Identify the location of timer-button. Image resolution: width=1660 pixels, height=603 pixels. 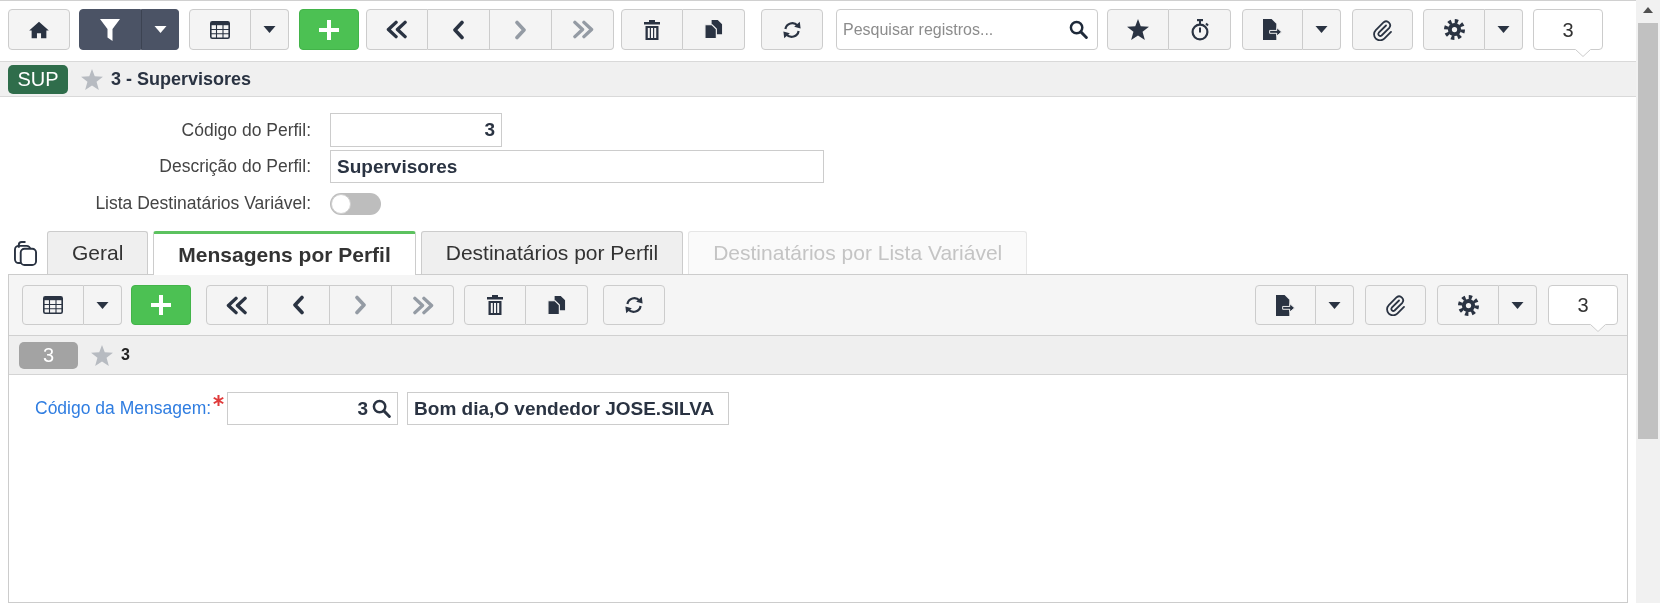
(1200, 29).